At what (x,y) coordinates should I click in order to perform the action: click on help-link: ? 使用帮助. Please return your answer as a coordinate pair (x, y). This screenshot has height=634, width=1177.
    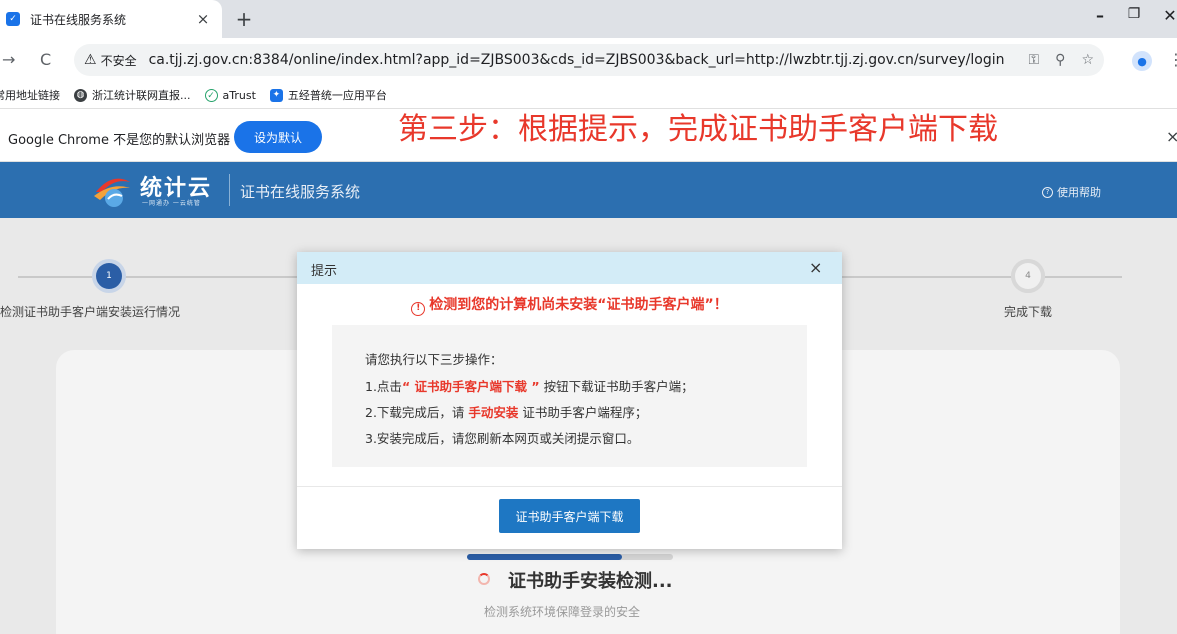
    Looking at the image, I should click on (1071, 192).